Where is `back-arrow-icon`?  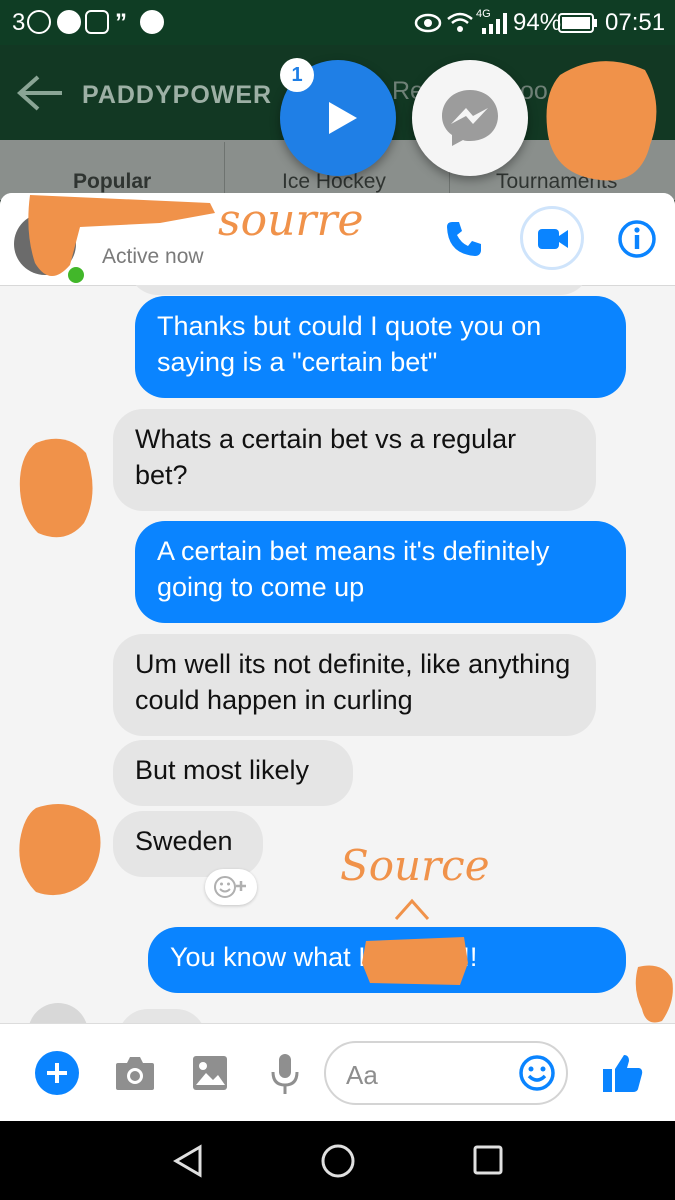
back-arrow-icon is located at coordinates (40, 93).